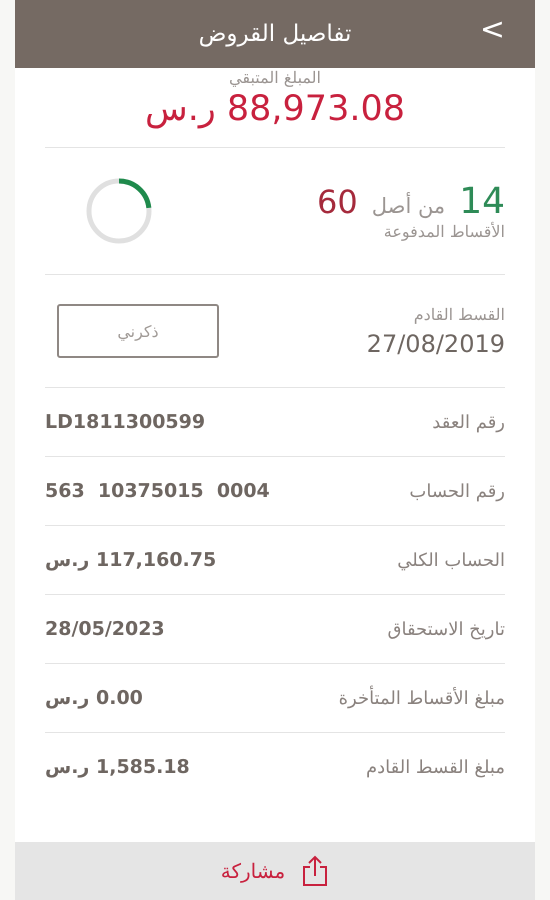  What do you see at coordinates (105, 629) in the screenshot?
I see `detail-value: 28/05/2023` at bounding box center [105, 629].